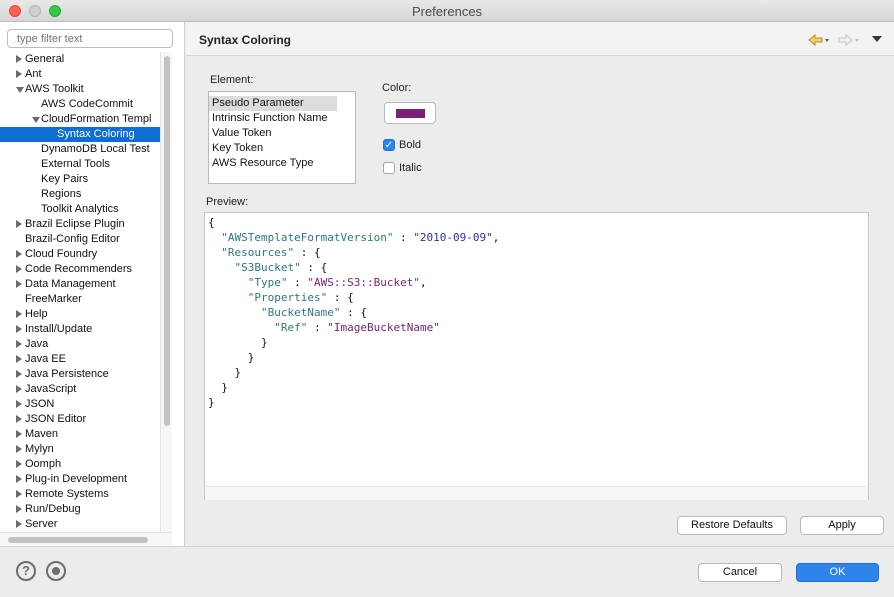 This screenshot has width=894, height=597. Describe the element at coordinates (80, 59) in the screenshot. I see `tree-item: General` at that location.